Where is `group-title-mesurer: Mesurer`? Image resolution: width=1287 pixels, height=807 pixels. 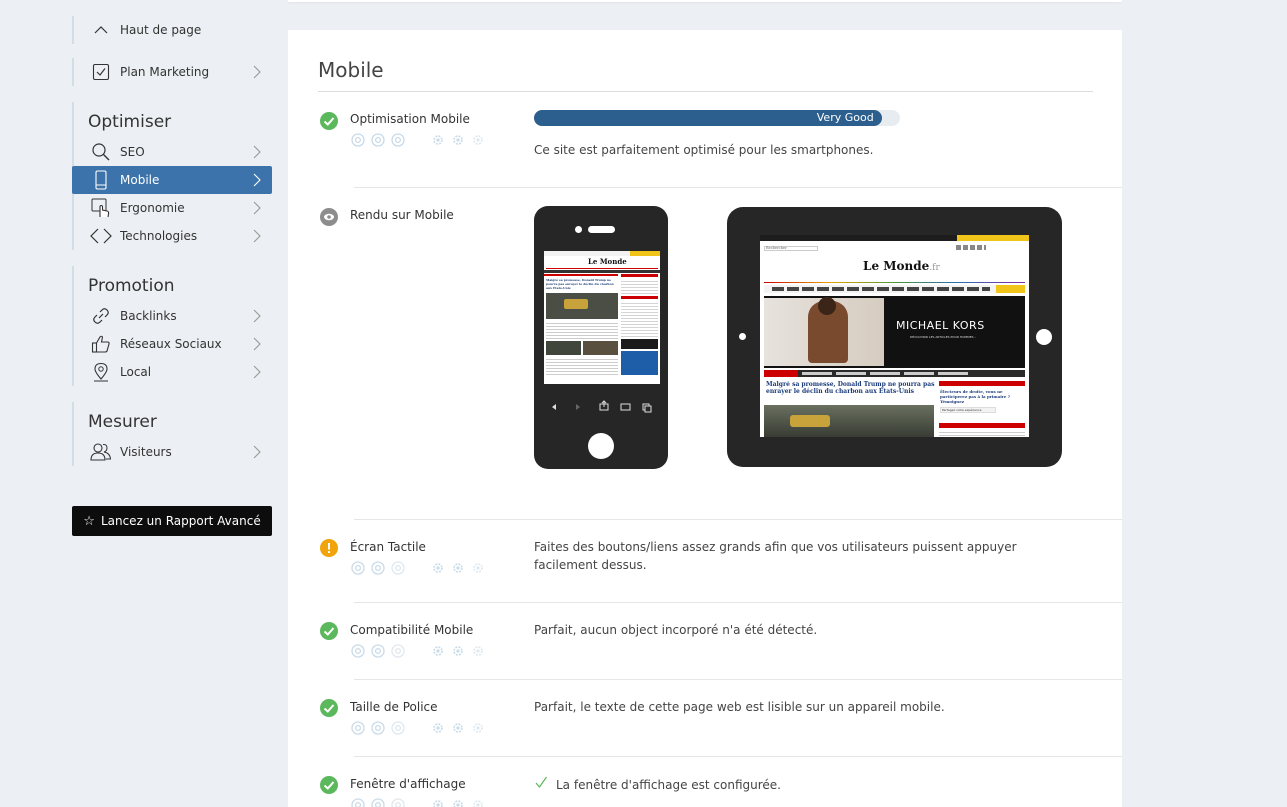
group-title-mesurer: Mesurer is located at coordinates (122, 422).